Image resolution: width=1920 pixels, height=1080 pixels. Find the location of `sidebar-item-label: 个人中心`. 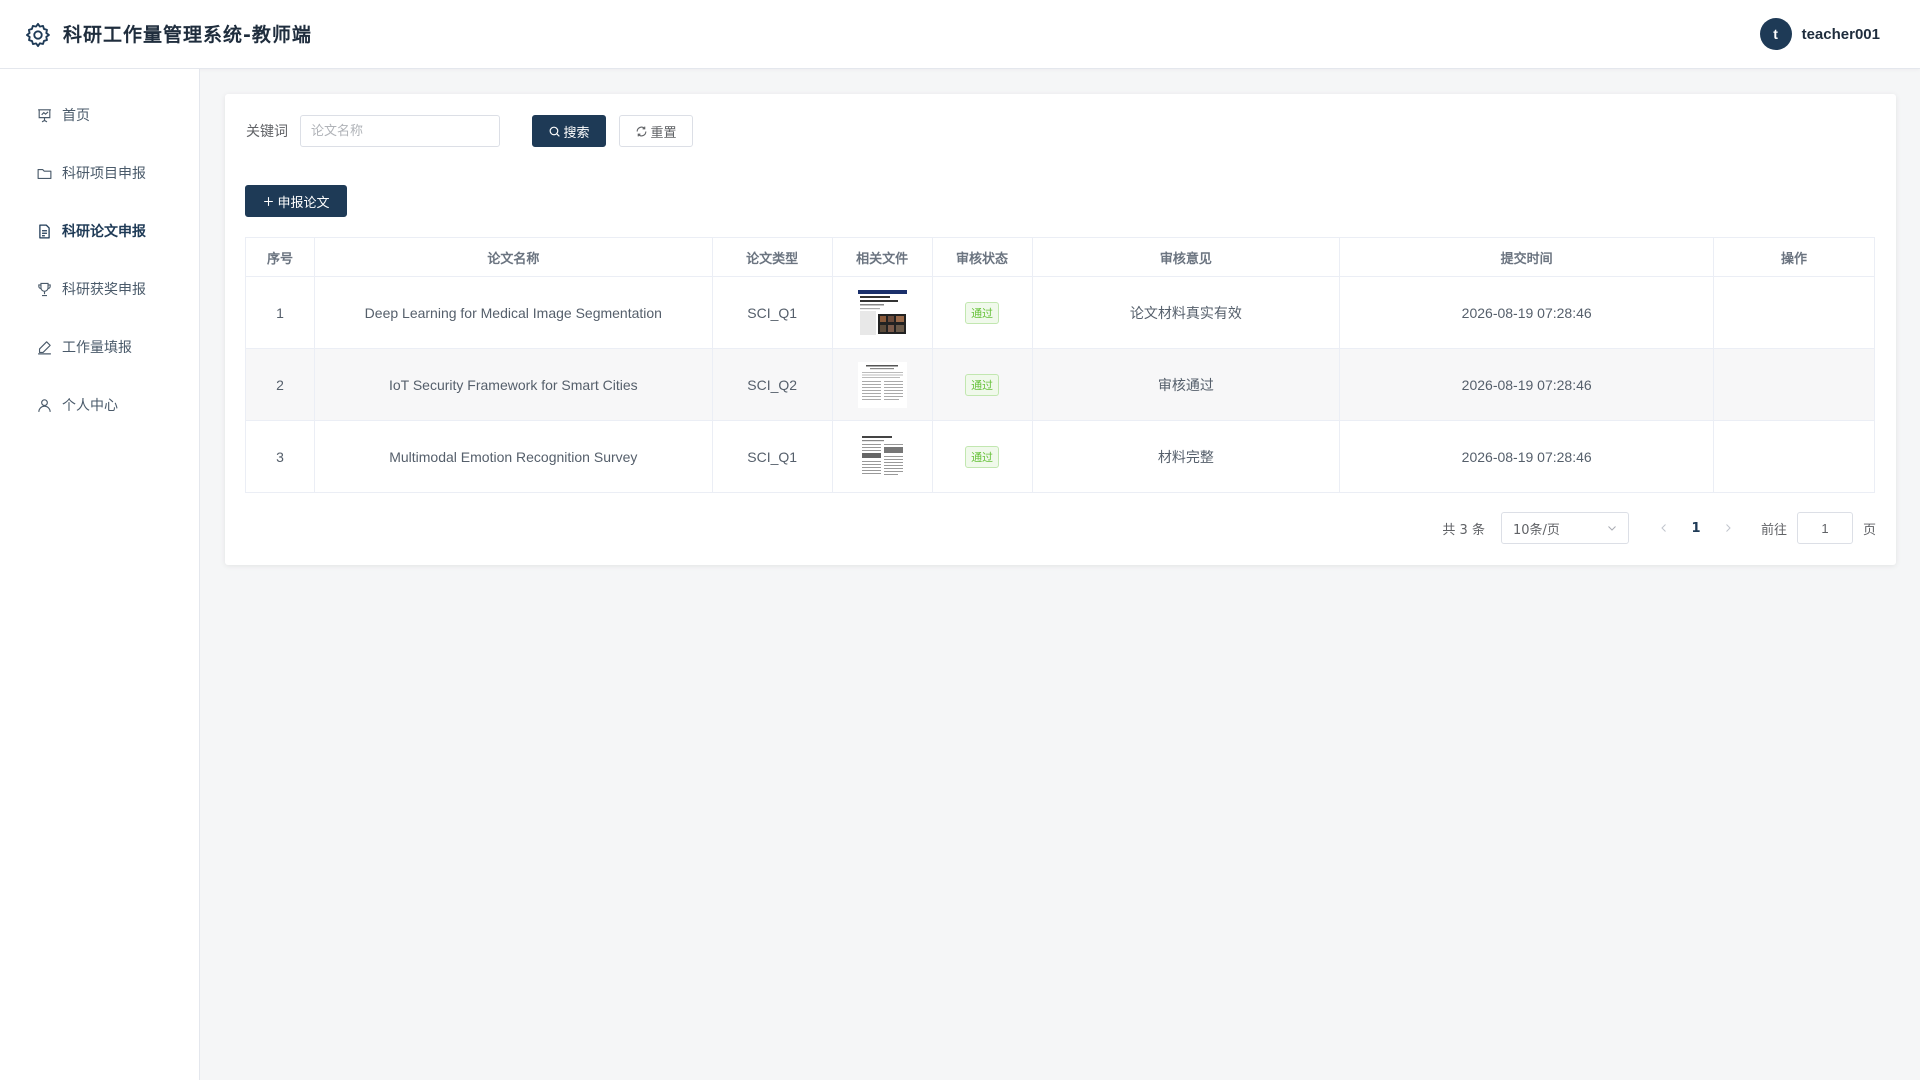

sidebar-item-label: 个人中心 is located at coordinates (90, 406).